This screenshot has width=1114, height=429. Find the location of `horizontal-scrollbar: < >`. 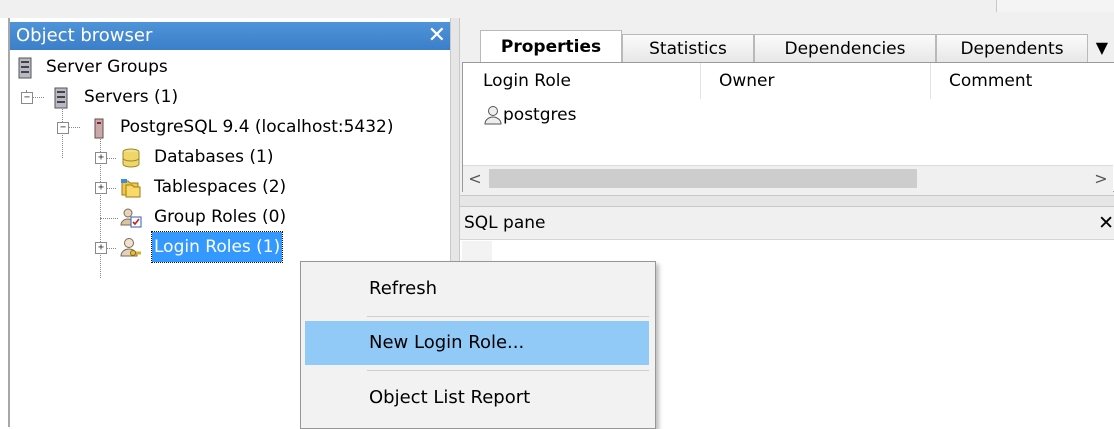

horizontal-scrollbar: < > is located at coordinates (788, 178).